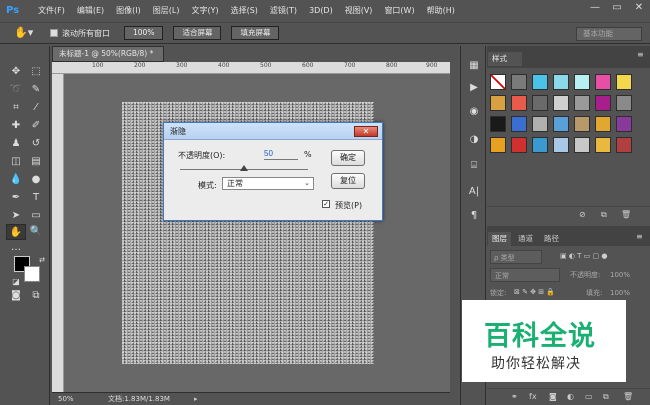  I want to click on adjustment-layer-icon: ◐, so click(570, 396).